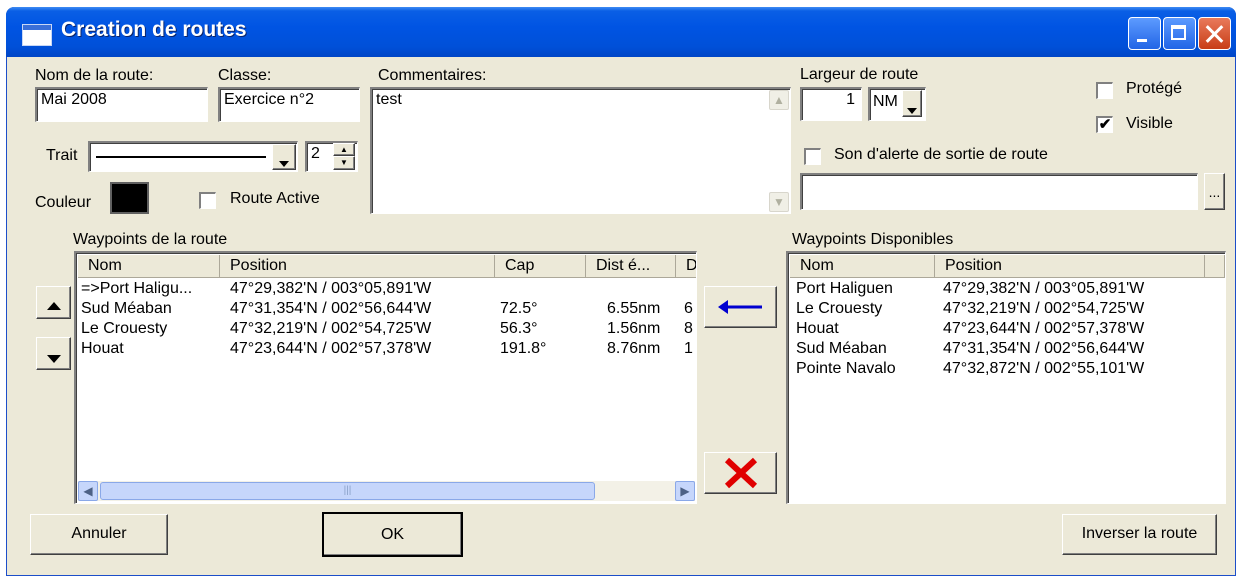 Image resolution: width=1242 pixels, height=581 pixels. I want to click on move-up-button, so click(53, 302).